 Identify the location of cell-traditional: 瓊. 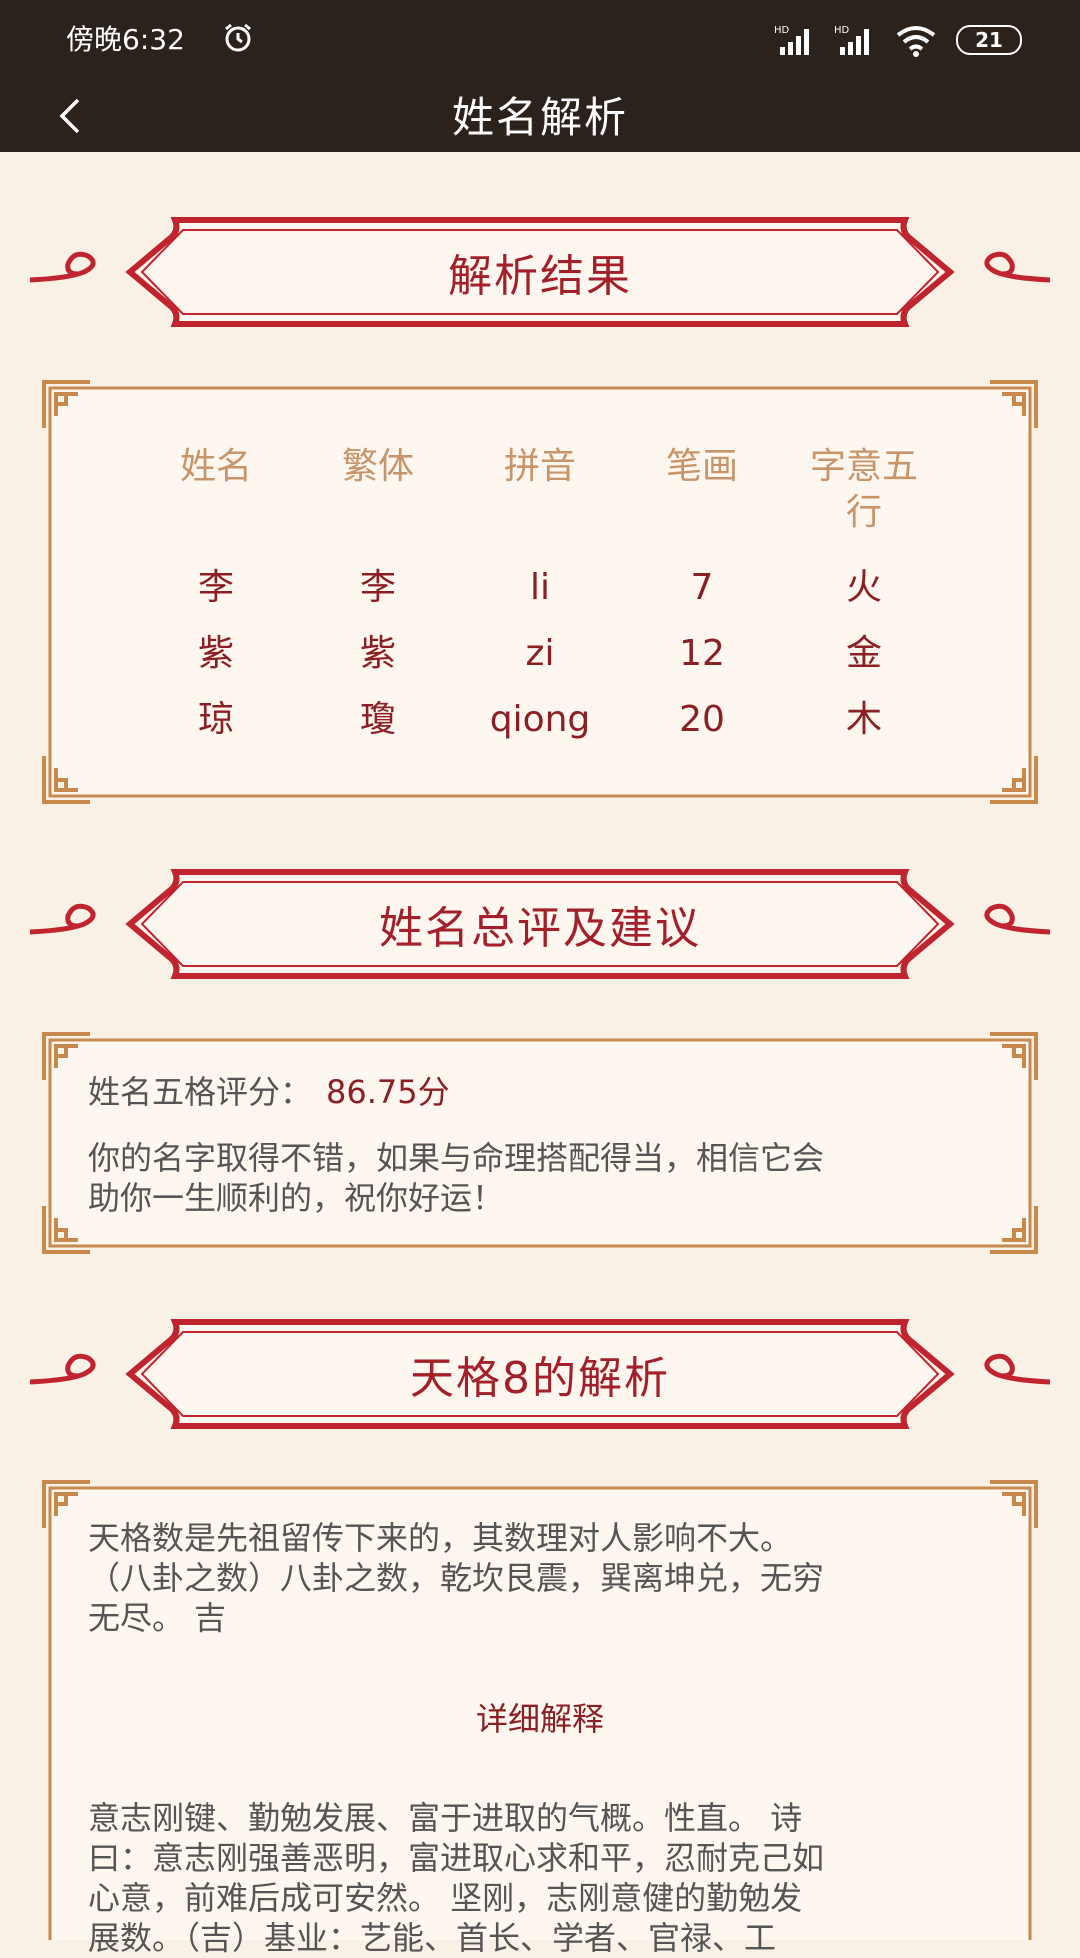
(377, 719).